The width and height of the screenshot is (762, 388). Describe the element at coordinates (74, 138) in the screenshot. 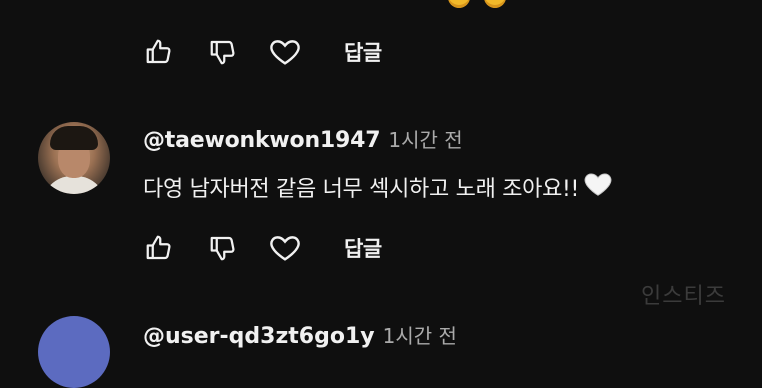

I see `avatar-hair` at that location.